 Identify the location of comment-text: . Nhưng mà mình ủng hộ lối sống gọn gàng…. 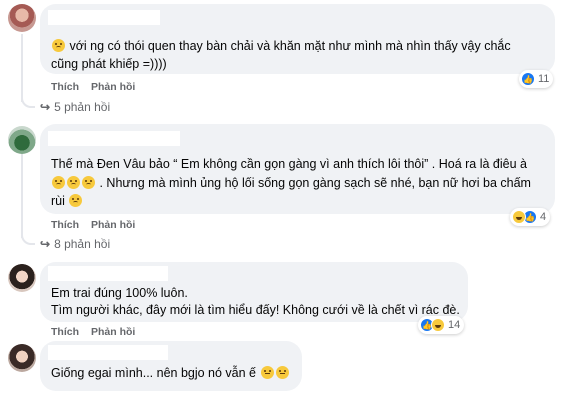
(291, 183).